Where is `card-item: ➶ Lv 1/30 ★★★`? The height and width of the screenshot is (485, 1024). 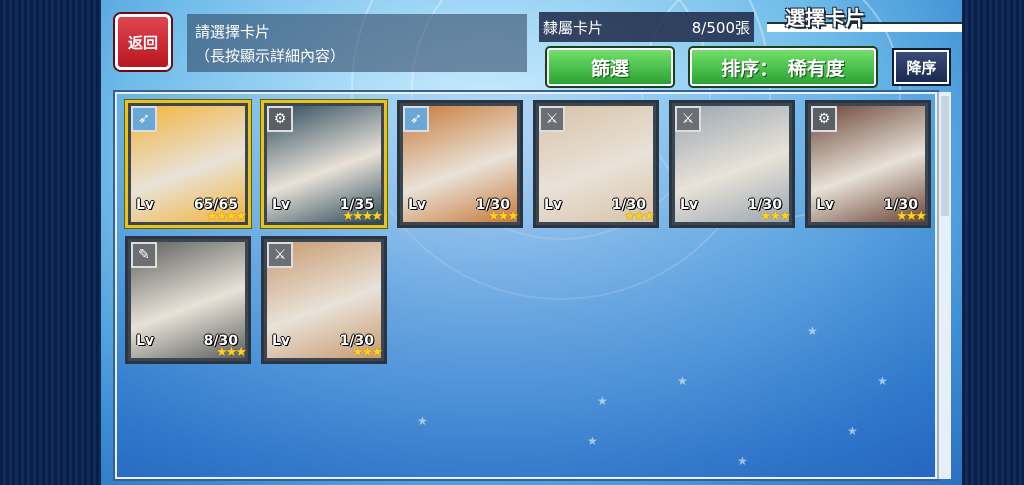 card-item: ➶ Lv 1/30 ★★★ is located at coordinates (460, 164).